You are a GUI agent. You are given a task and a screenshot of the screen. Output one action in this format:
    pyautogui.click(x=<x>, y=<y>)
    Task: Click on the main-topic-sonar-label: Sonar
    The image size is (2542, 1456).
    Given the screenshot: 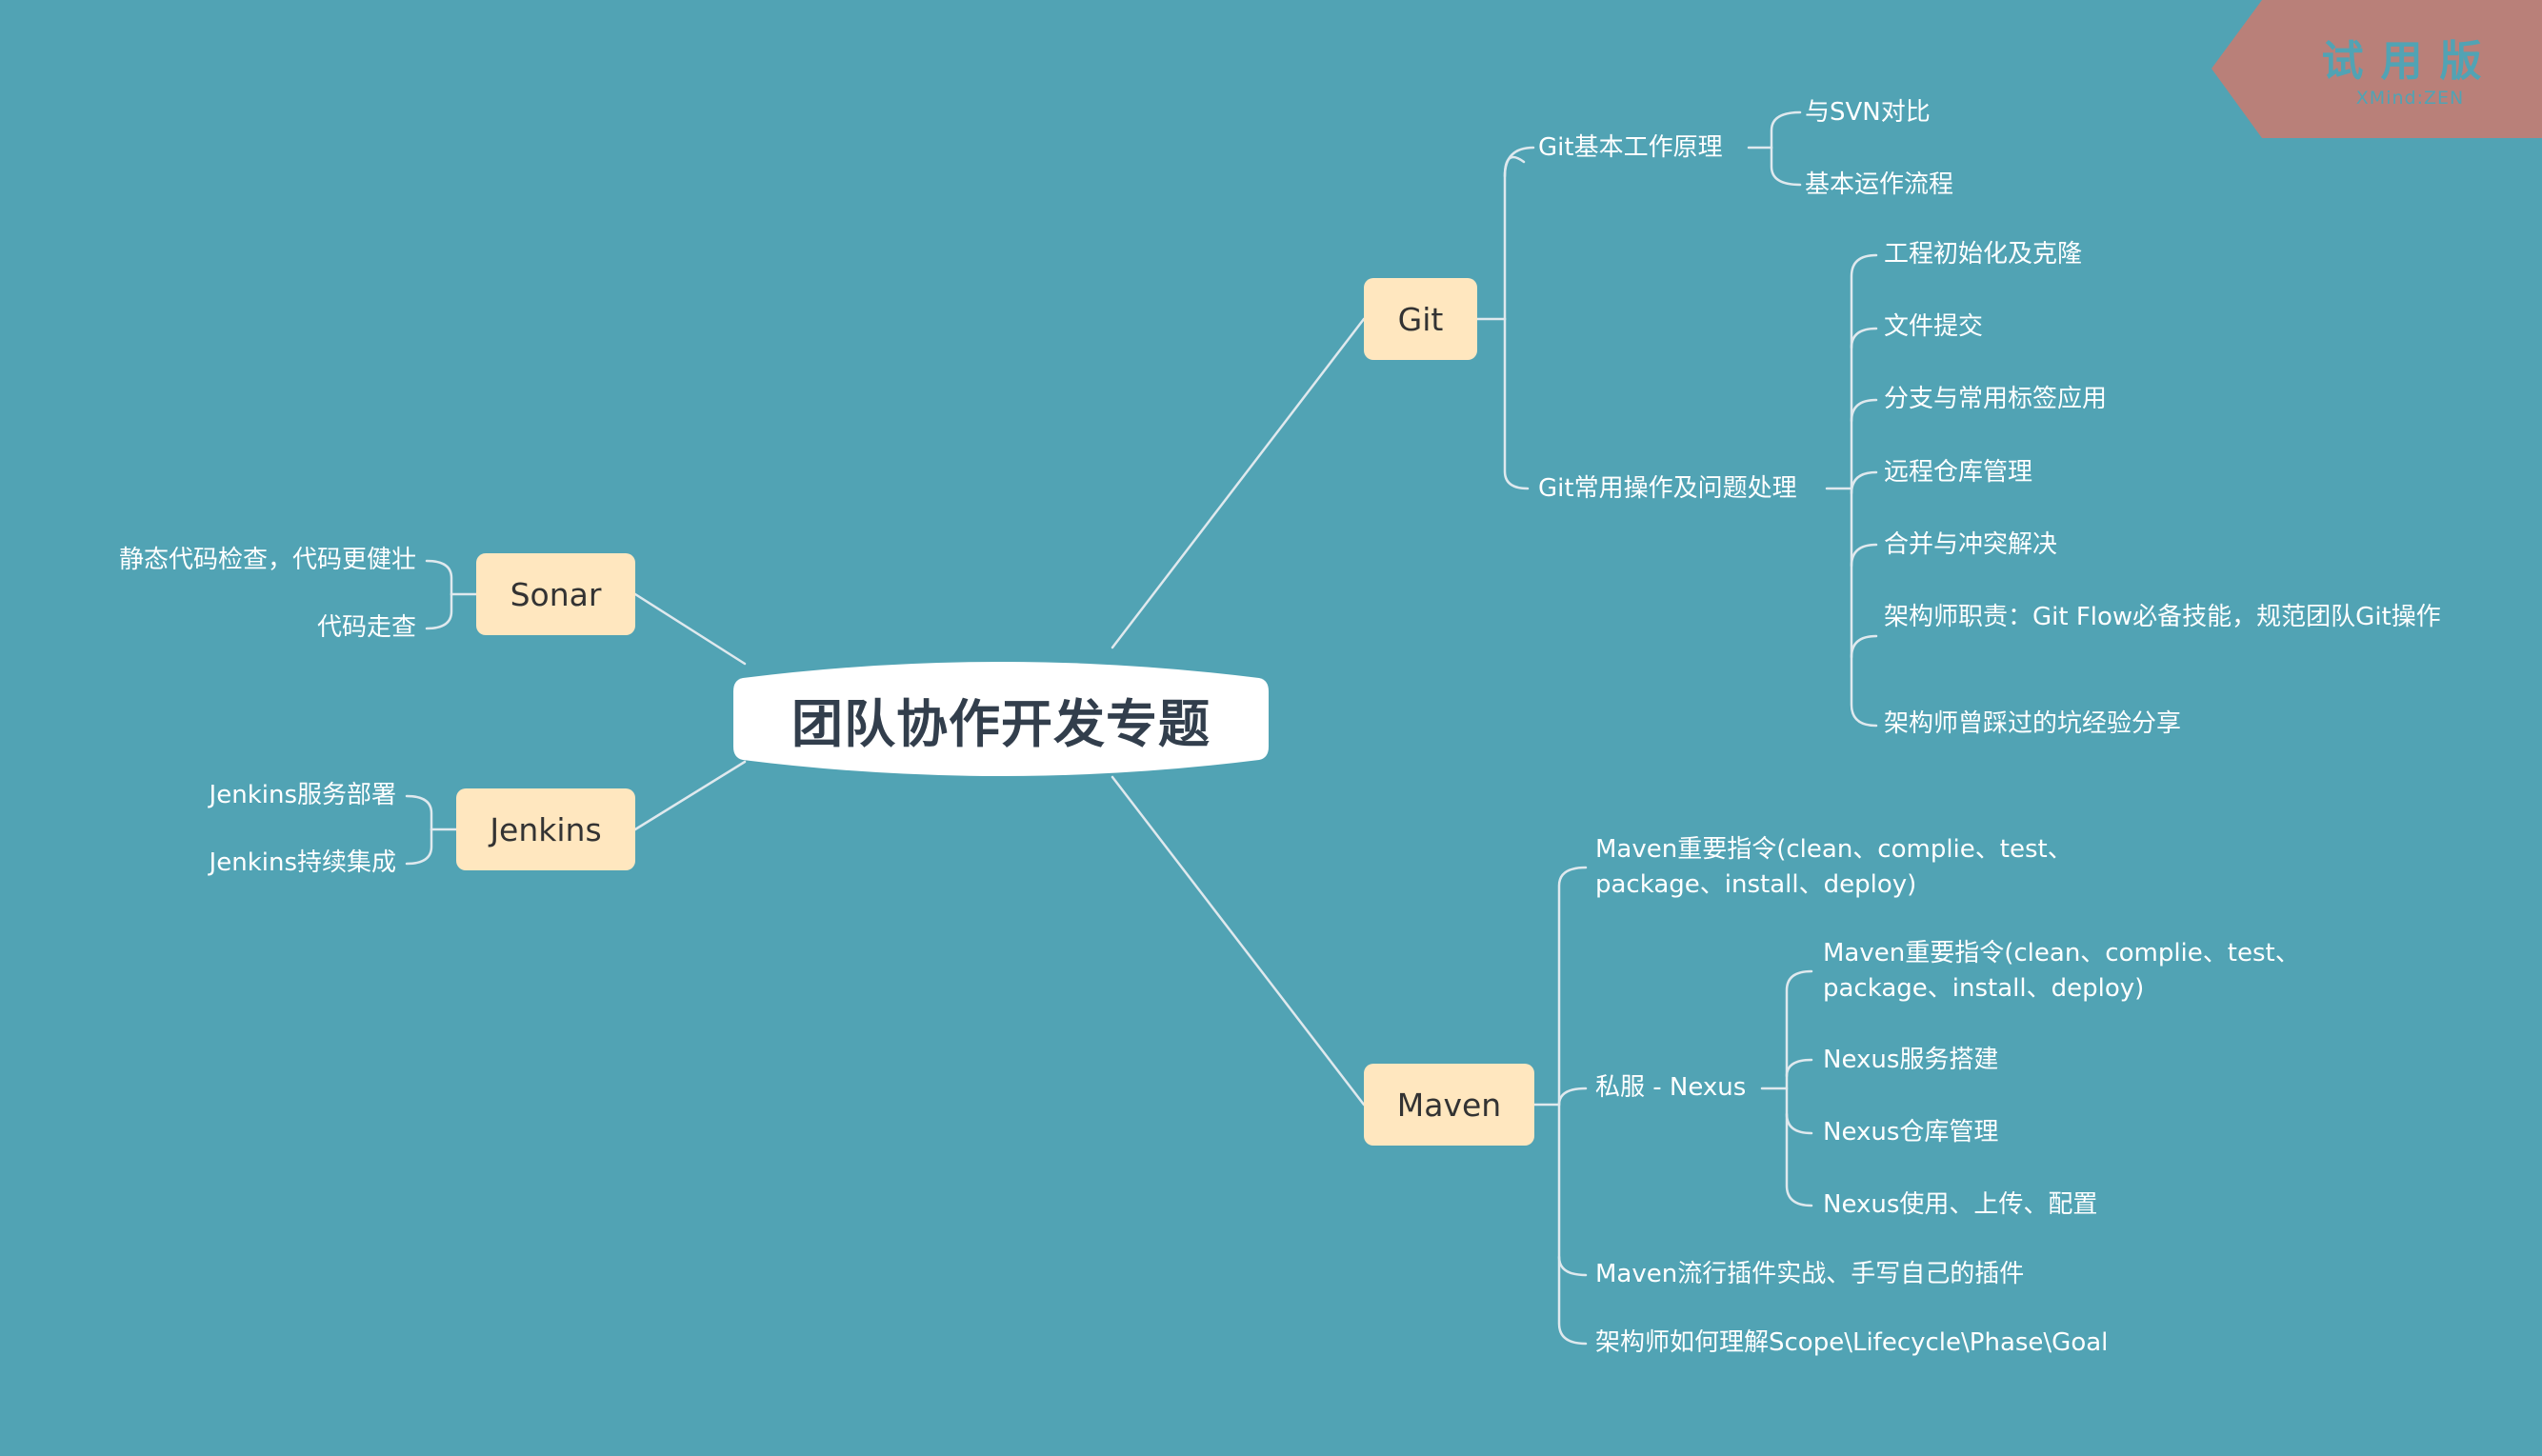 What is the action you would take?
    pyautogui.click(x=556, y=594)
    